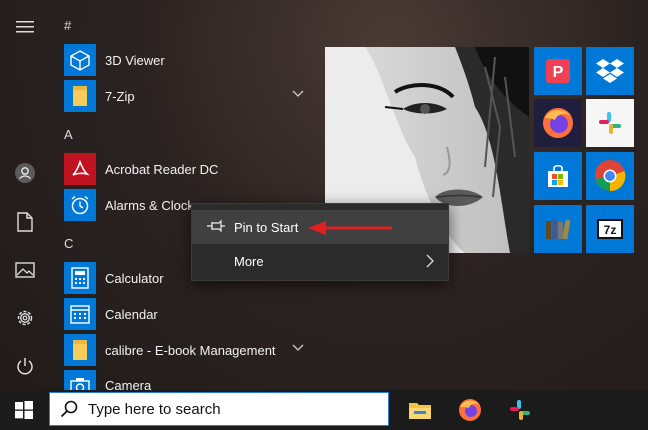 The image size is (648, 430). I want to click on app-7-zip: 7-Zip, so click(186, 96).